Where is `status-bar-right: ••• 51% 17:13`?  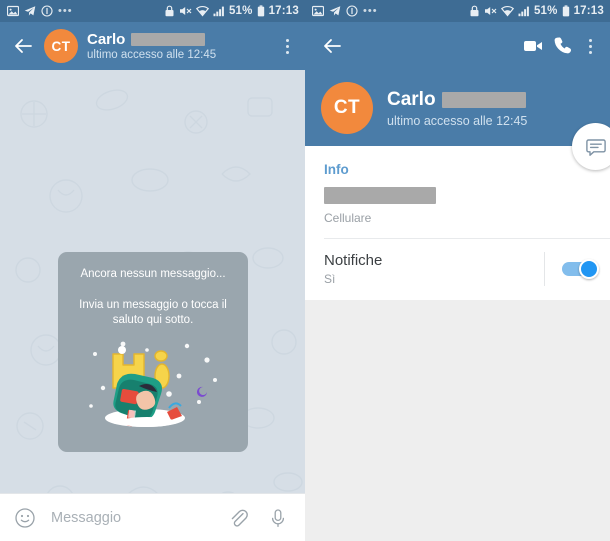
status-bar-right: ••• 51% 17:13 is located at coordinates (457, 11).